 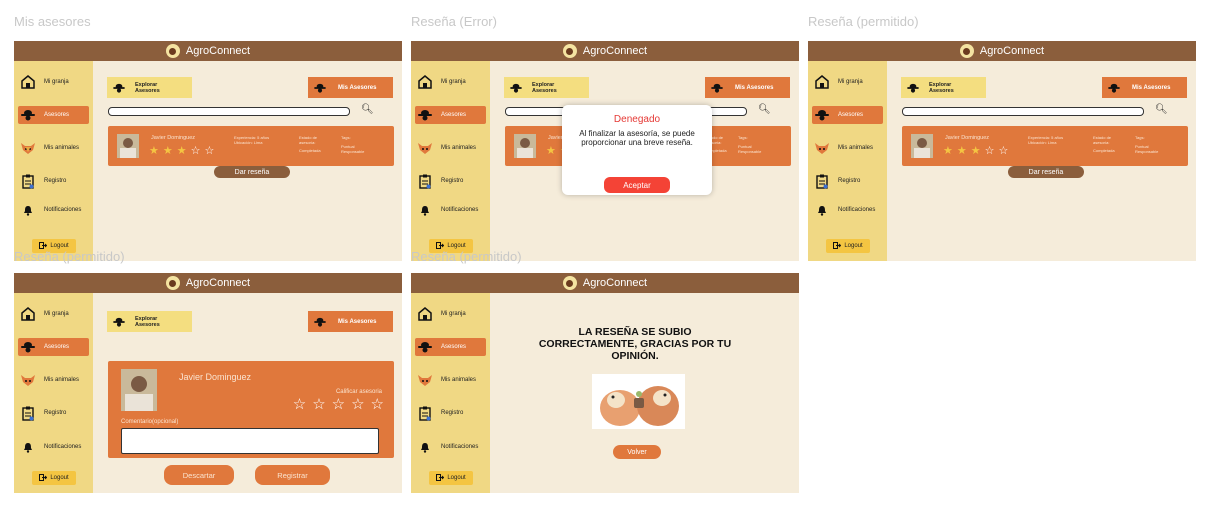 I want to click on aceptar-button: Aceptar, so click(x=637, y=185).